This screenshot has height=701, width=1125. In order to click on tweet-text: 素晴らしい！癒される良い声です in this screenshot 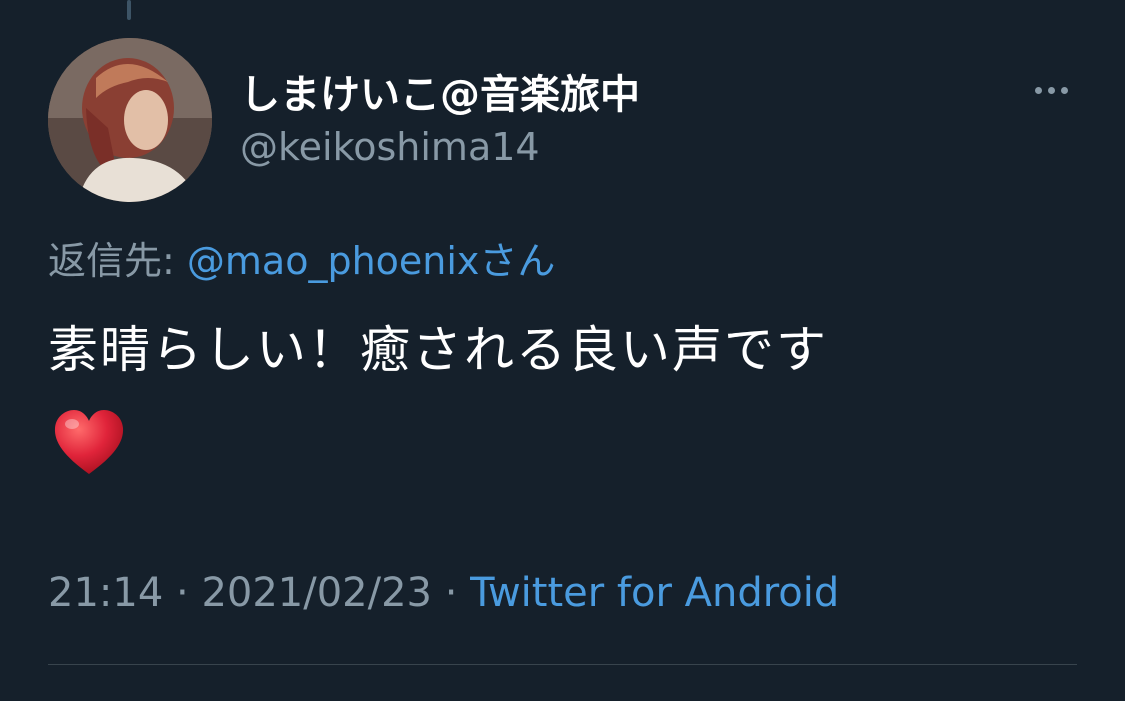, I will do `click(438, 350)`.